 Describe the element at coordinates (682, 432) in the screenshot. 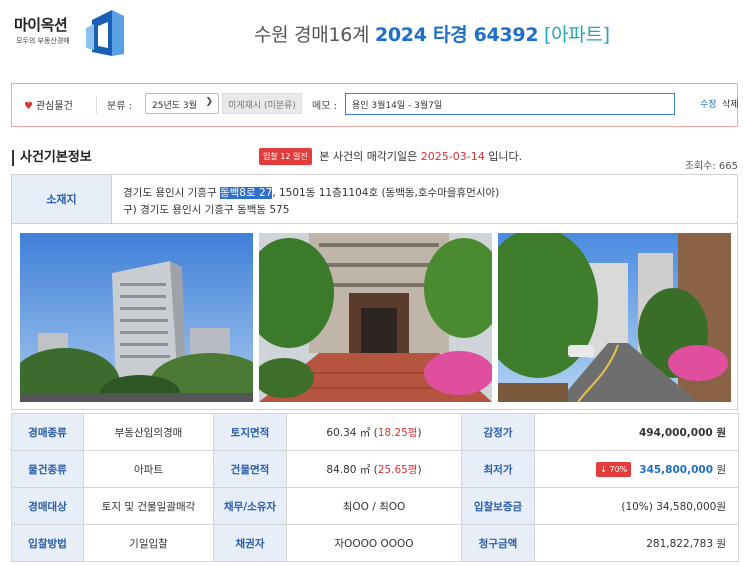

I see `appraisal-amount: 494,000,000 원` at that location.